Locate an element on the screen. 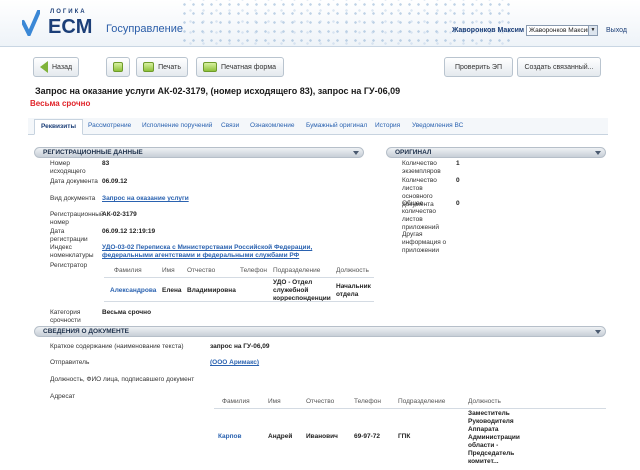  back-arrow-icon is located at coordinates (44, 67).